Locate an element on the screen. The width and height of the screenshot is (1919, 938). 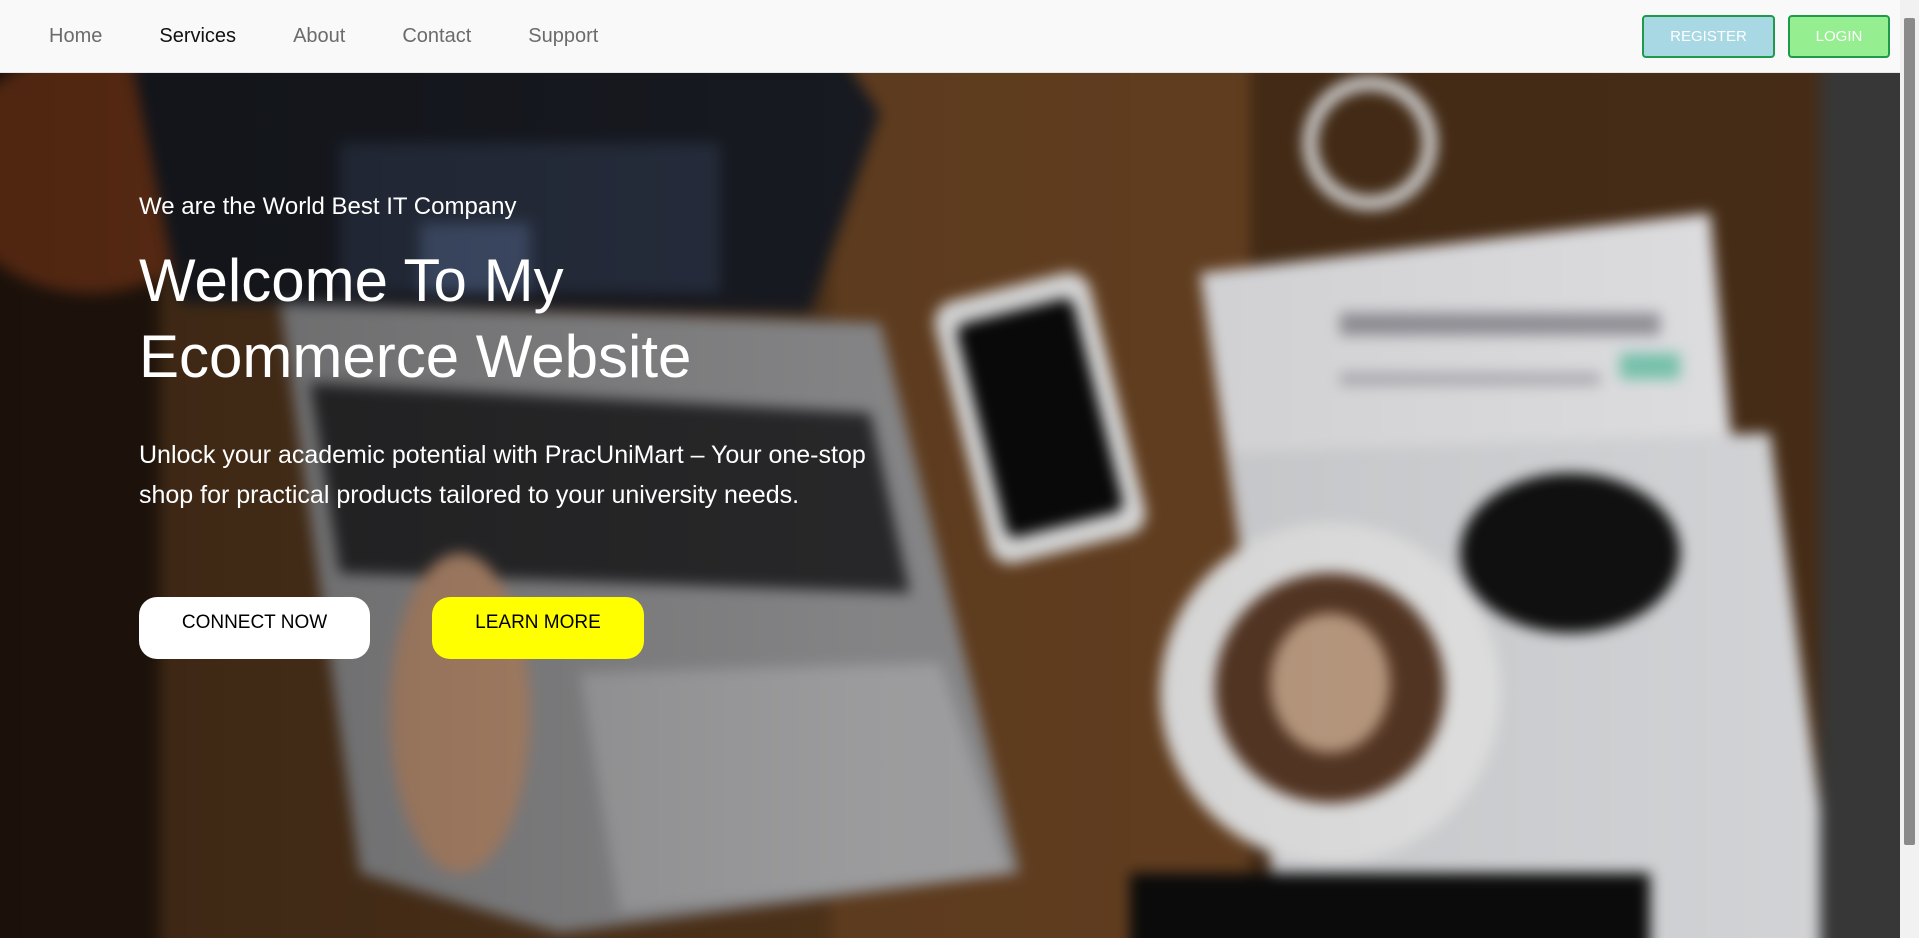
connect-now-button: CONNECT NOW is located at coordinates (254, 628).